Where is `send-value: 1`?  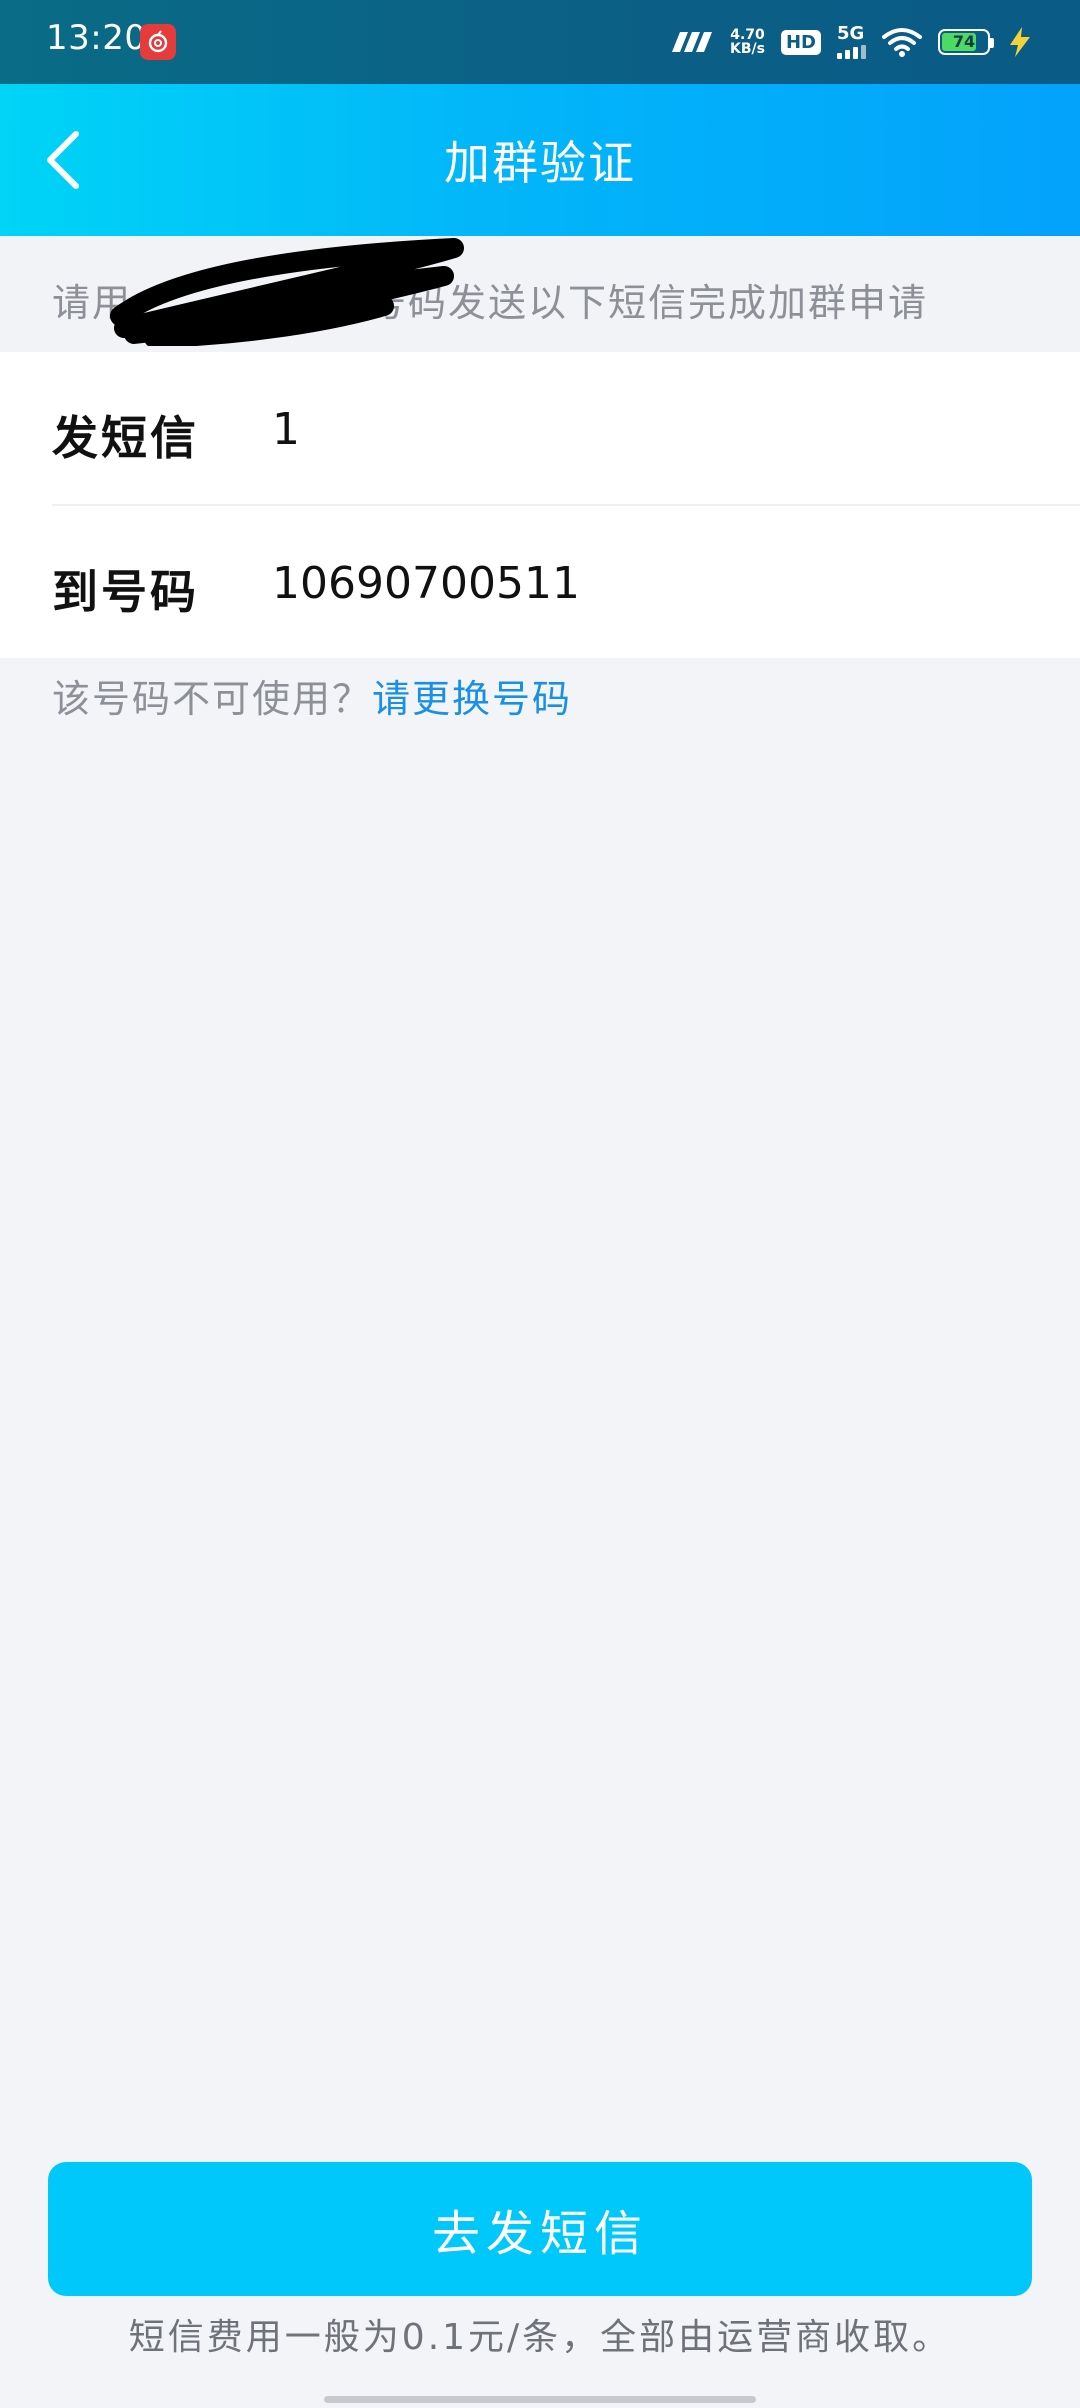
send-value: 1 is located at coordinates (286, 429).